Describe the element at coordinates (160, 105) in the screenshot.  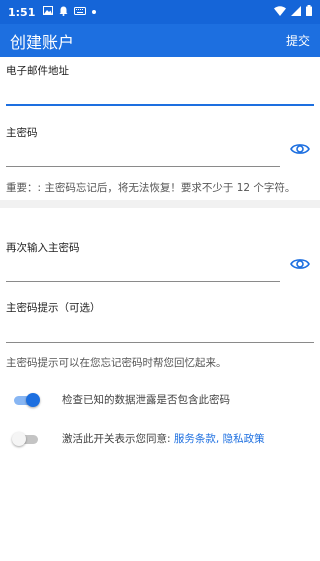
I see `email-underline` at that location.